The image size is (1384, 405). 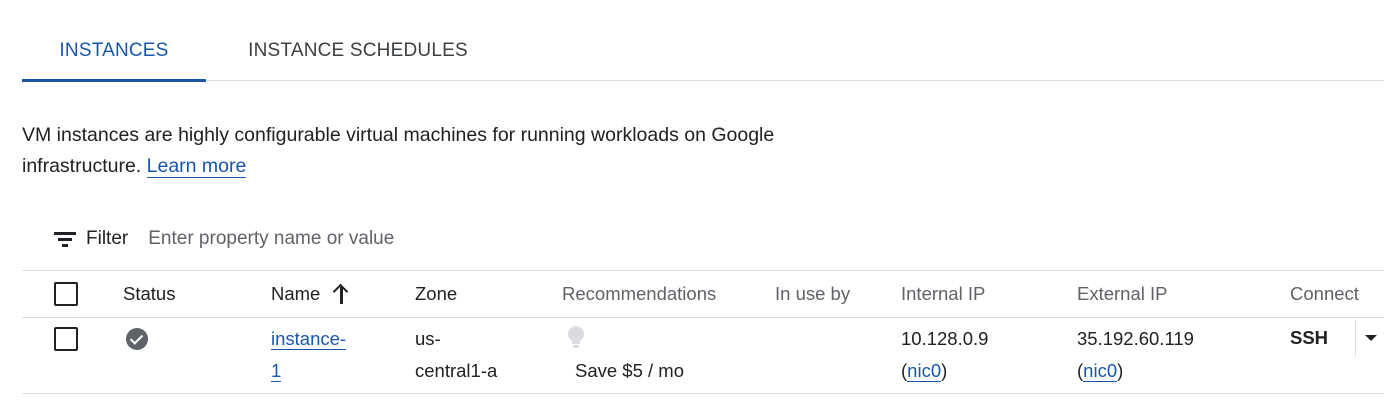 I want to click on select-all-cell, so click(x=66, y=294).